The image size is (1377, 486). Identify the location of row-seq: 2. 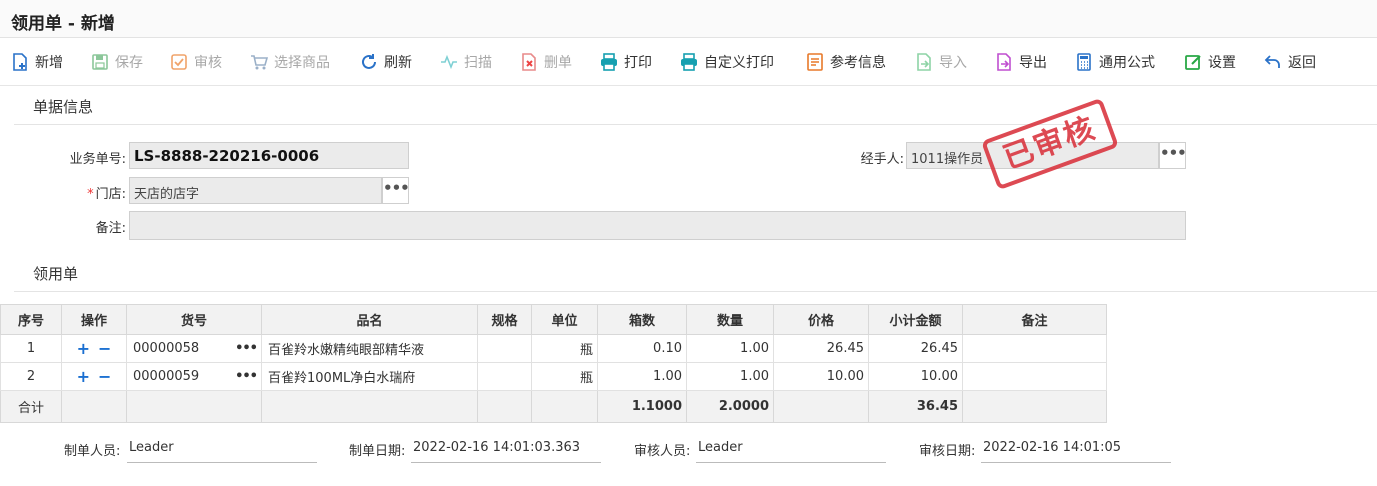
(31, 376).